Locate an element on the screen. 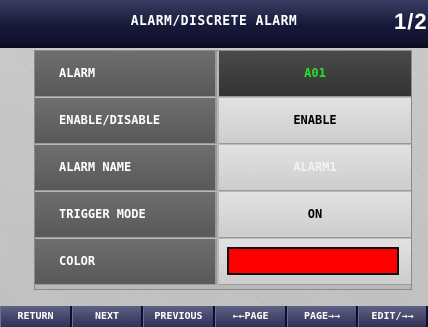  row-alarm-name: ALARM NAME ALARM1 is located at coordinates (223, 168).